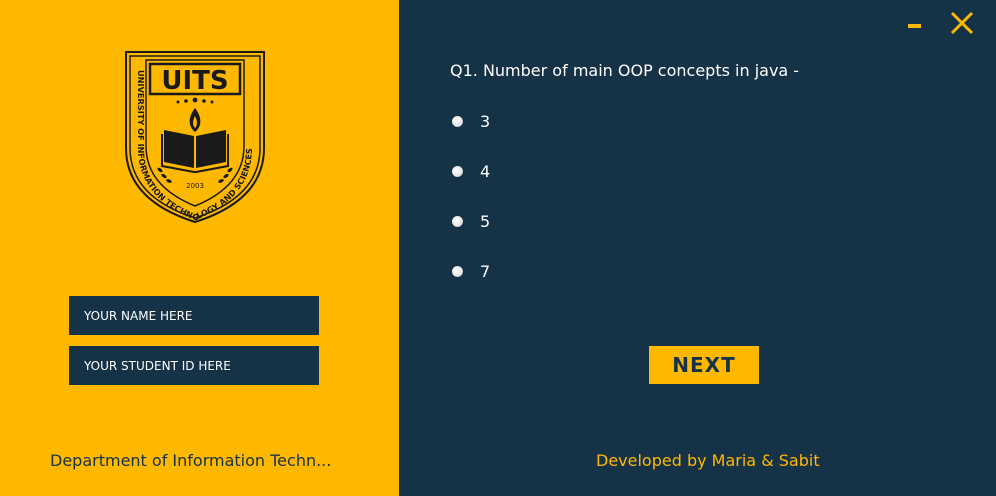 The width and height of the screenshot is (996, 496). I want to click on close-button, so click(962, 23).